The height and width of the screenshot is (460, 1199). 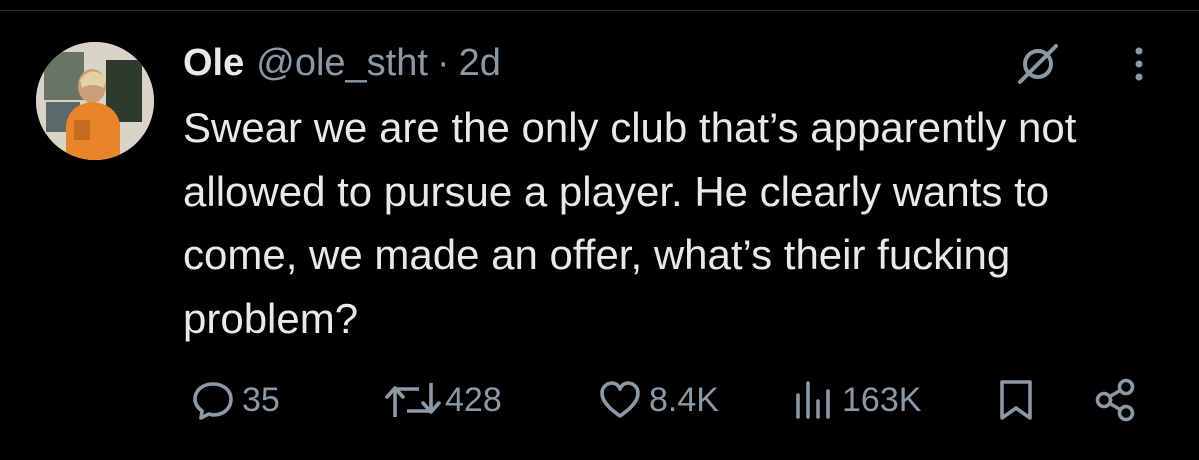 I want to click on views-button: 163K, so click(x=855, y=400).